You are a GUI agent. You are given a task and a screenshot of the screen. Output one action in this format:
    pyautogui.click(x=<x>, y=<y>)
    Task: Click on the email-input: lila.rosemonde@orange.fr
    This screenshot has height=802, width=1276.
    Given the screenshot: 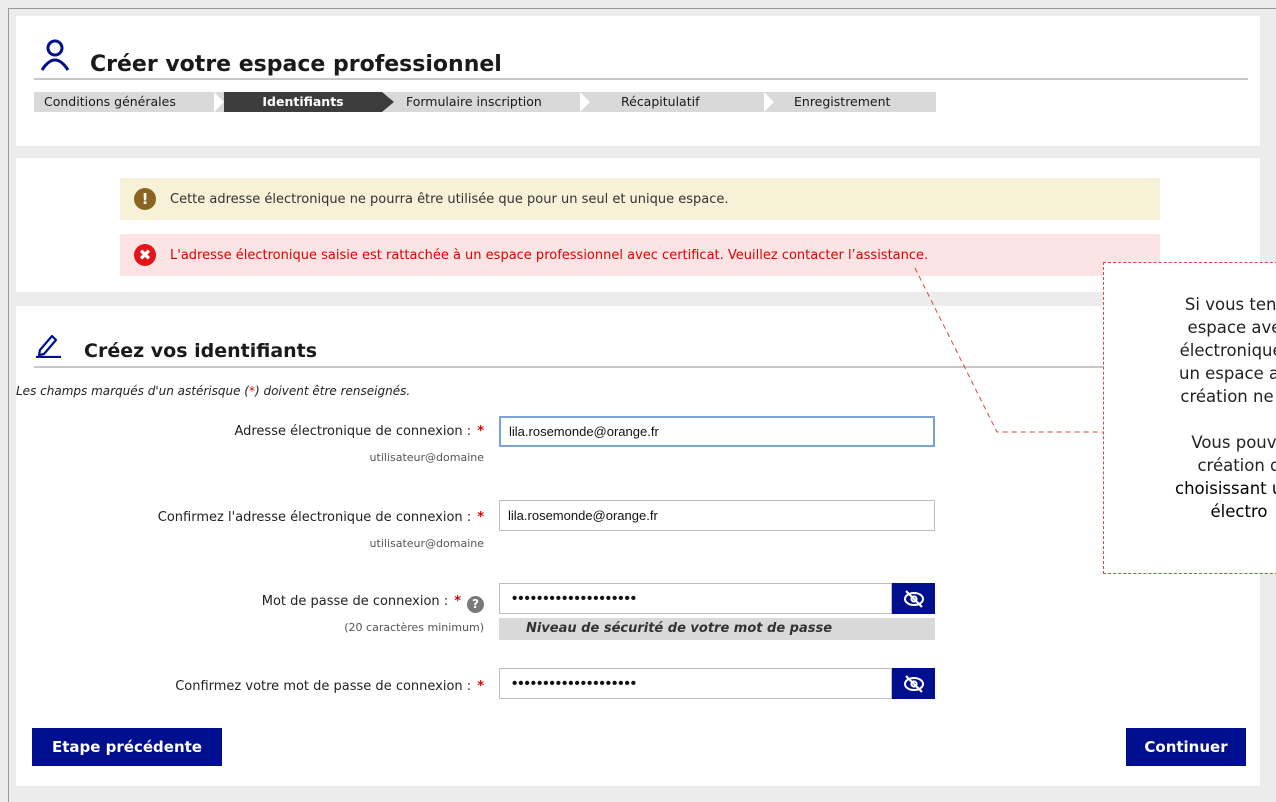 What is the action you would take?
    pyautogui.click(x=717, y=431)
    